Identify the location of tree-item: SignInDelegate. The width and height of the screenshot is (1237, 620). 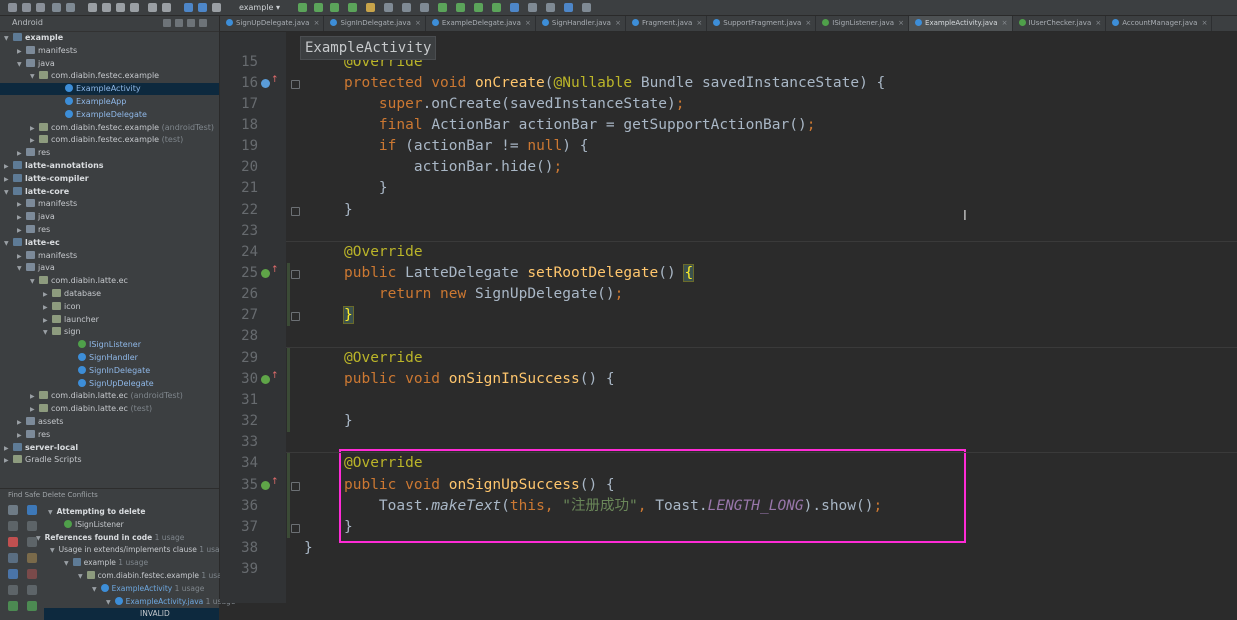
(75, 371).